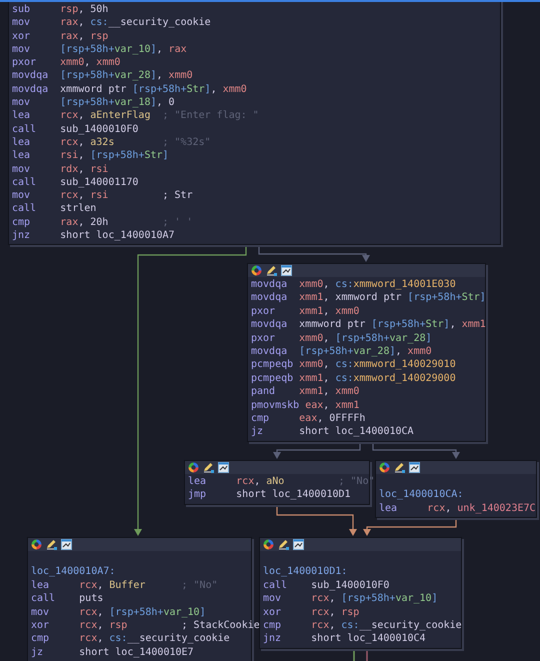 This screenshot has height=661, width=540. What do you see at coordinates (123, 49) in the screenshot?
I see `operands: [rsp+58h+var_10], rax` at bounding box center [123, 49].